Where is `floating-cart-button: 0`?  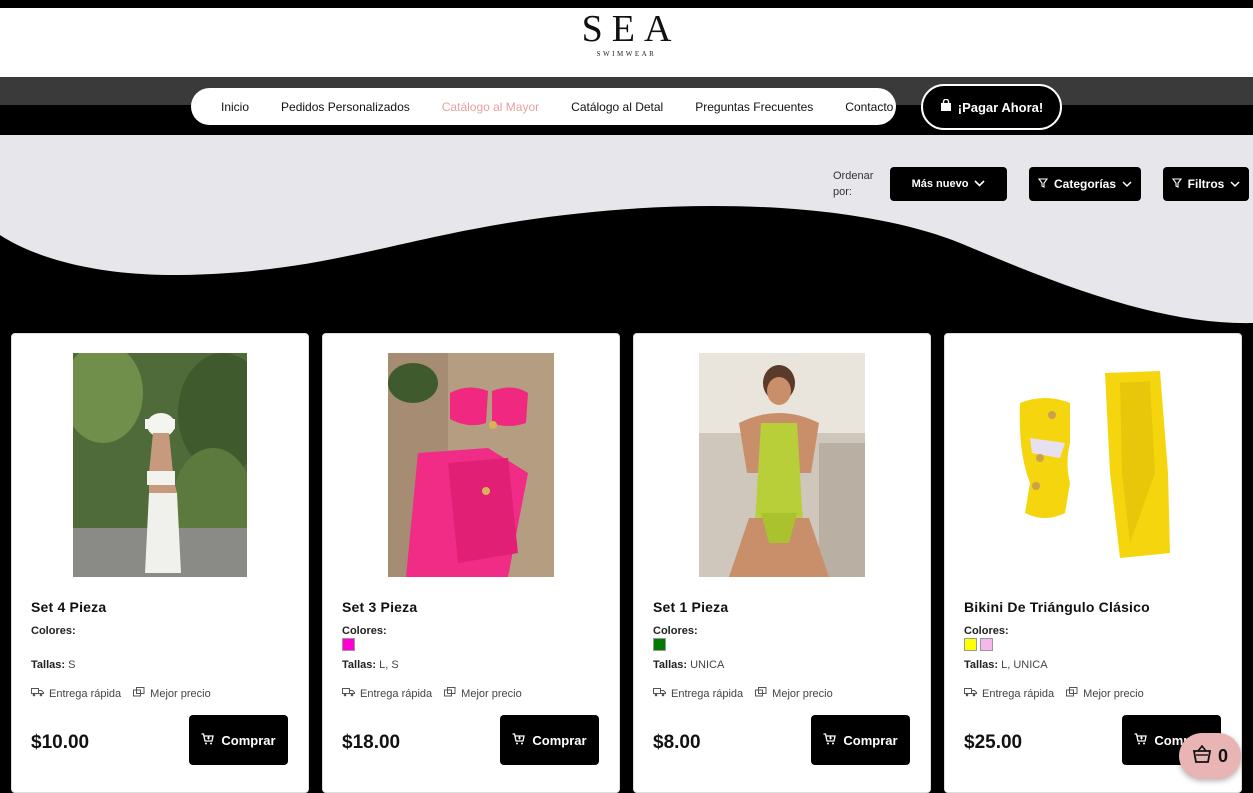 floating-cart-button: 0 is located at coordinates (1210, 756).